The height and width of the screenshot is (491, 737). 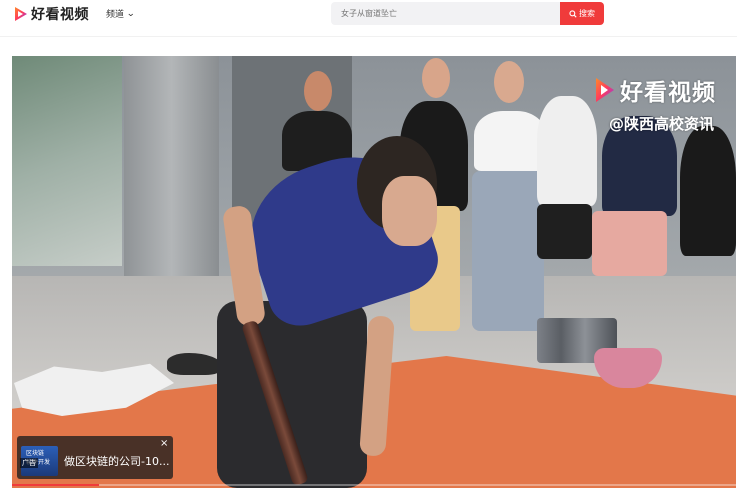 What do you see at coordinates (629, 243) in the screenshot?
I see `onlooker-5-shorts` at bounding box center [629, 243].